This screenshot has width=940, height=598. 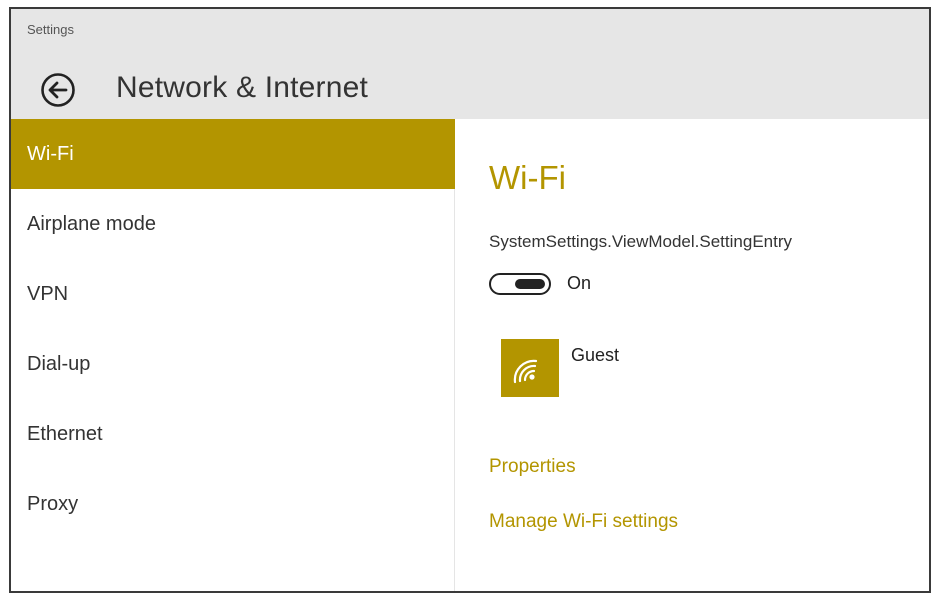 What do you see at coordinates (233, 364) in the screenshot?
I see `sidebar-item-dial-up: Dial-up` at bounding box center [233, 364].